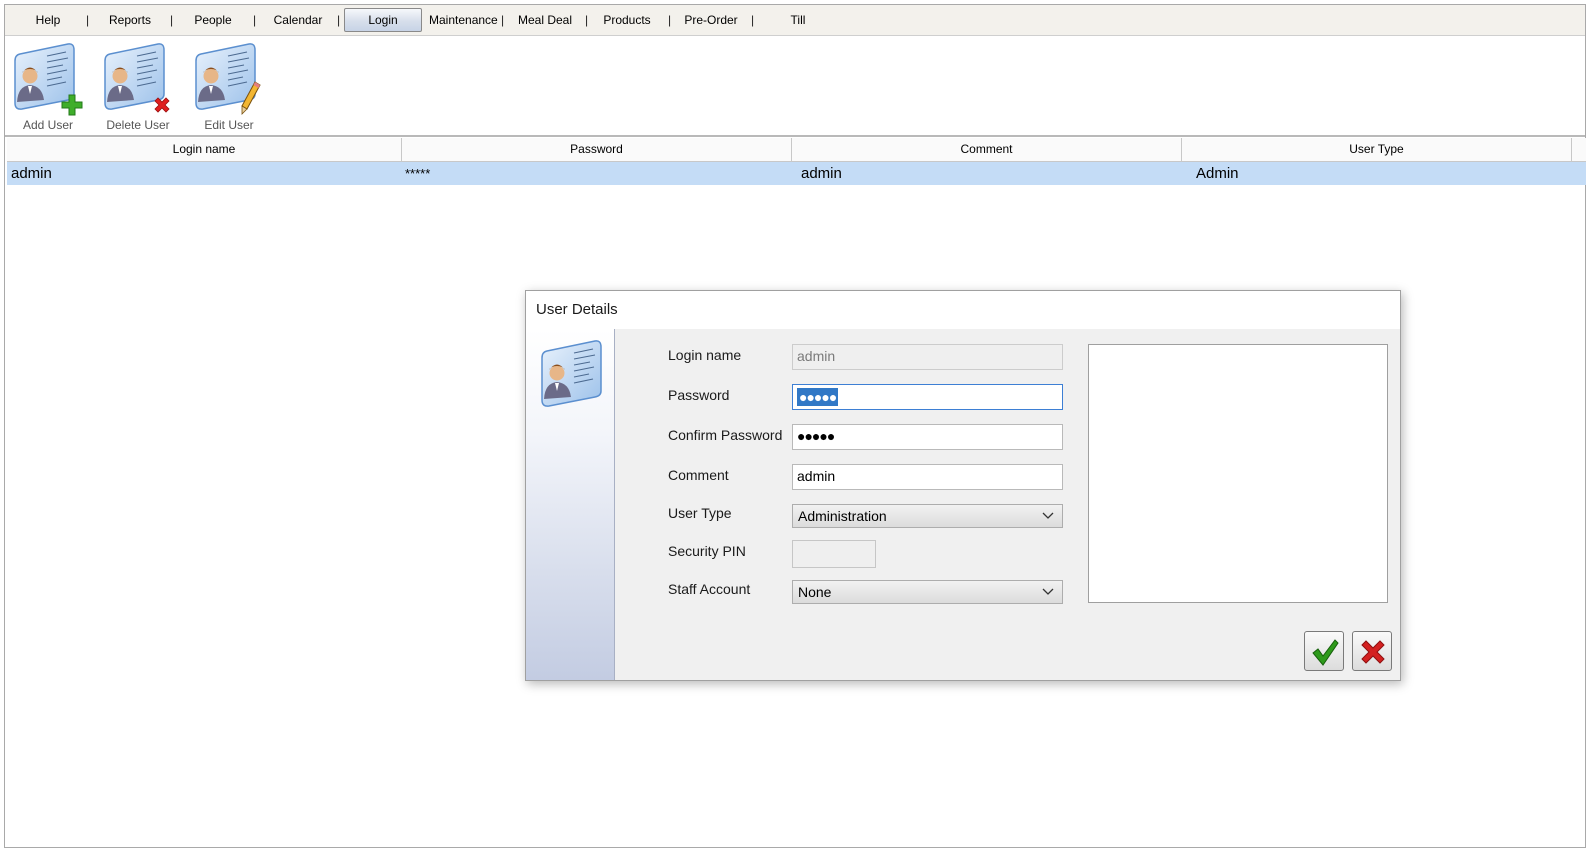 This screenshot has height=851, width=1590. Describe the element at coordinates (707, 551) in the screenshot. I see `security-pin-label: Security PIN` at that location.